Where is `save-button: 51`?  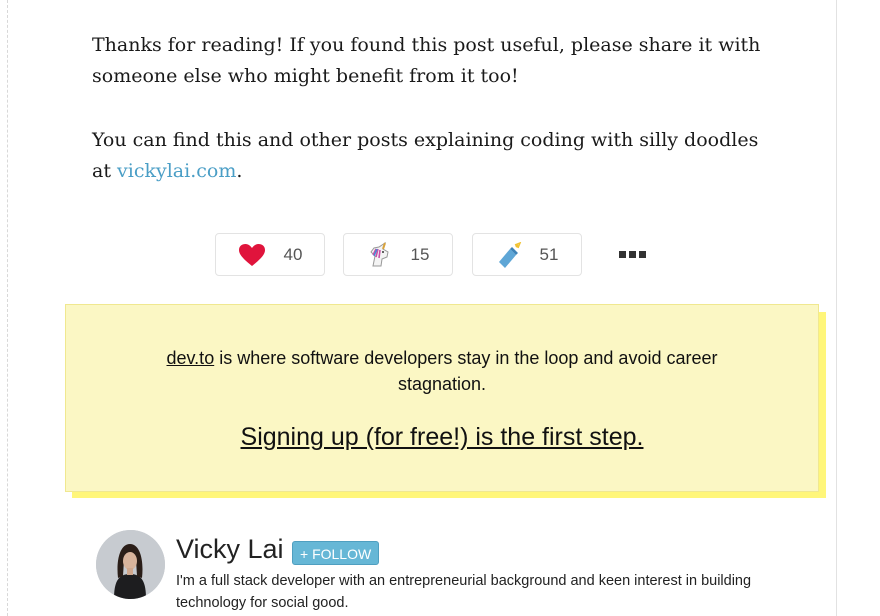
save-button: 51 is located at coordinates (527, 254).